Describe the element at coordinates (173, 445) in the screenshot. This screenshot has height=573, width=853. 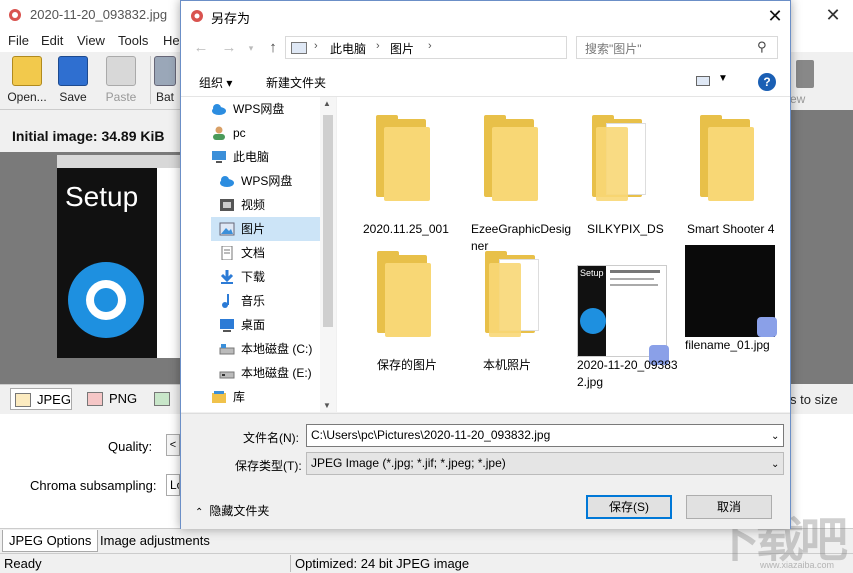
I see `quality-slider: <` at that location.